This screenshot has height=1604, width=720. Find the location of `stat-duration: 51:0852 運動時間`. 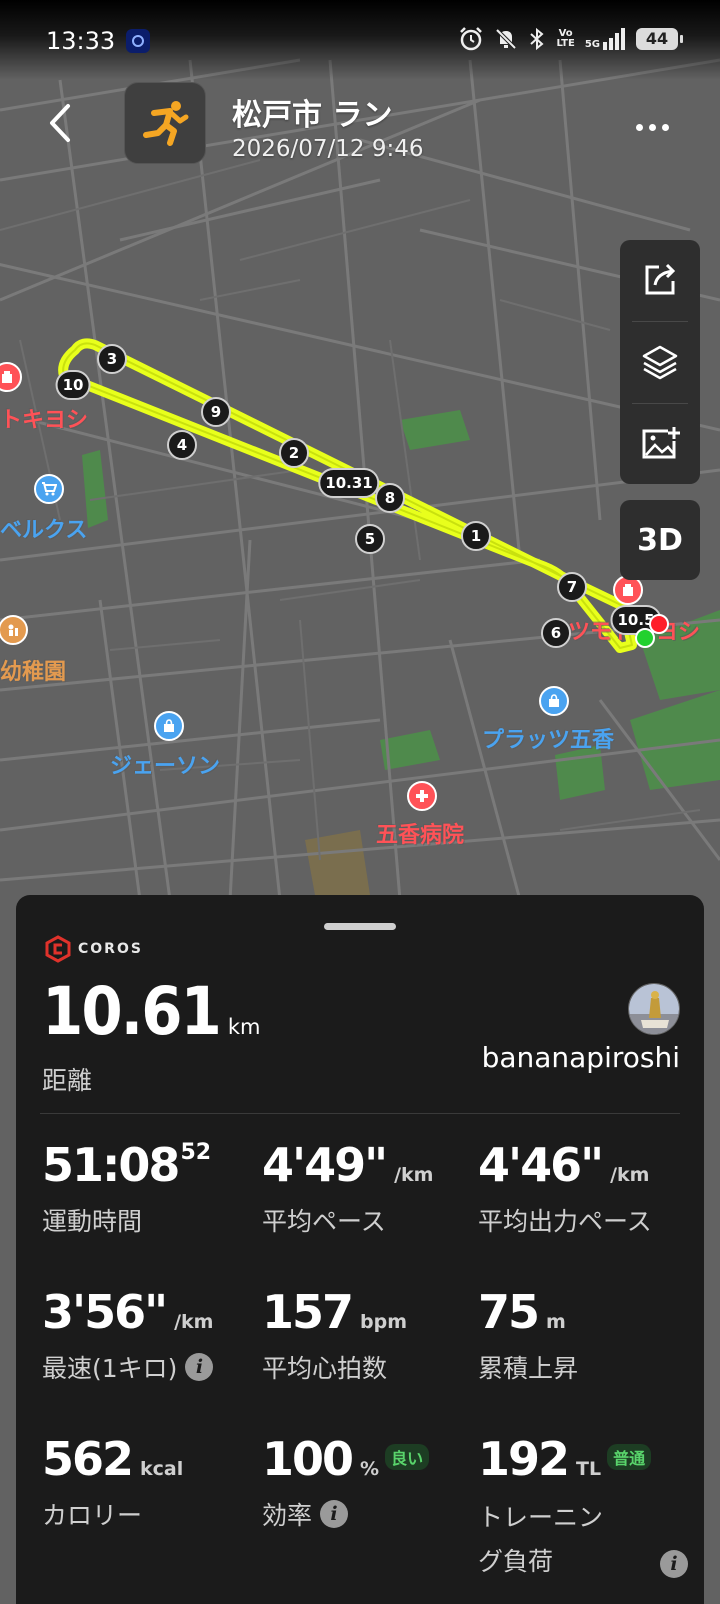

stat-duration: 51:0852 運動時間 is located at coordinates (126, 1188).